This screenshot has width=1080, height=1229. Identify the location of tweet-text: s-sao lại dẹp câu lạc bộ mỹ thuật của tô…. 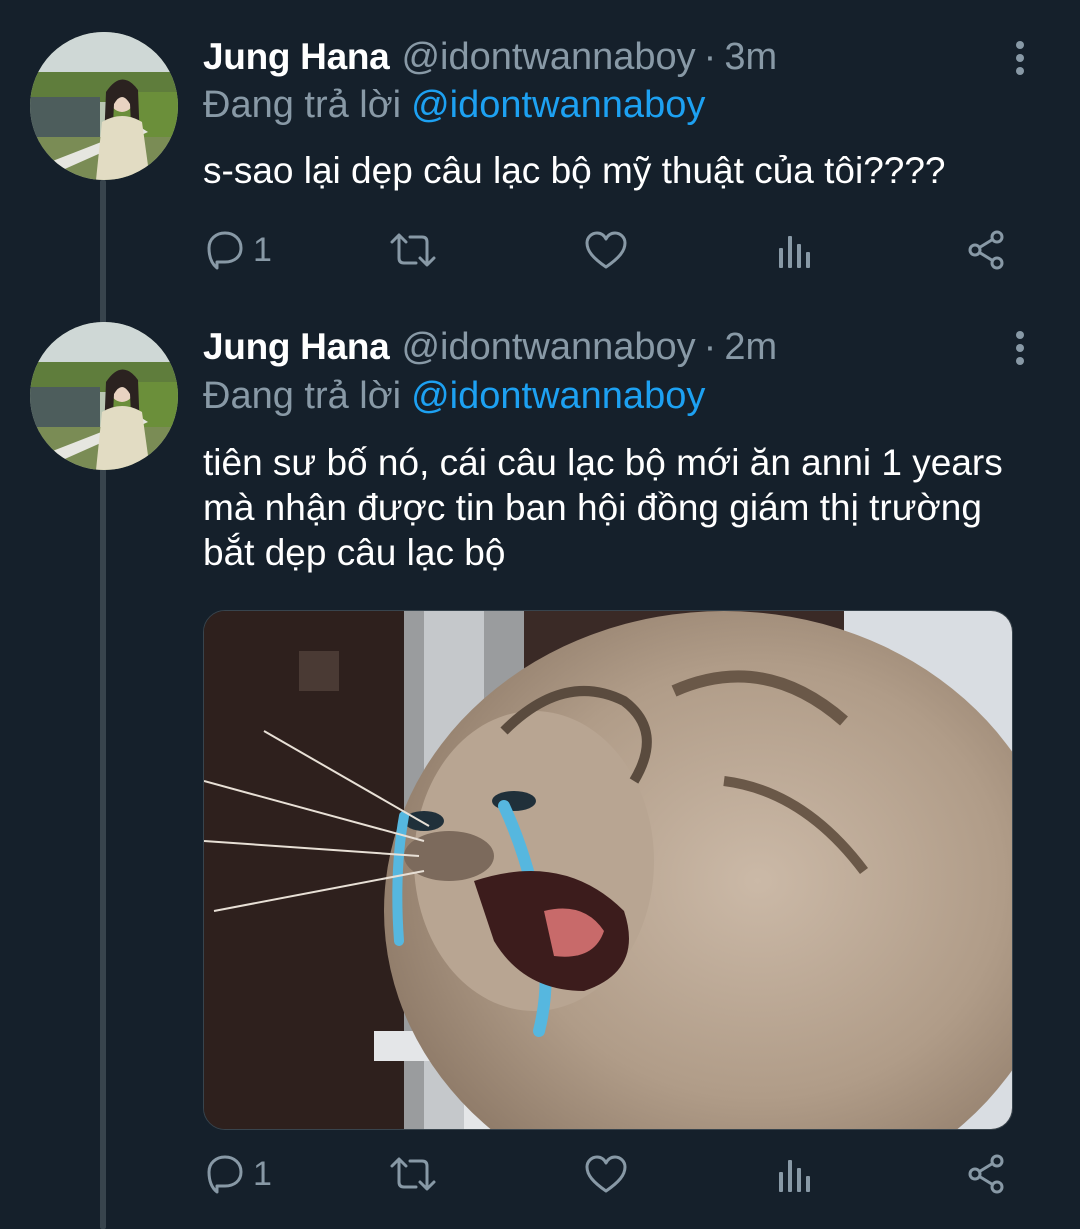
(574, 170).